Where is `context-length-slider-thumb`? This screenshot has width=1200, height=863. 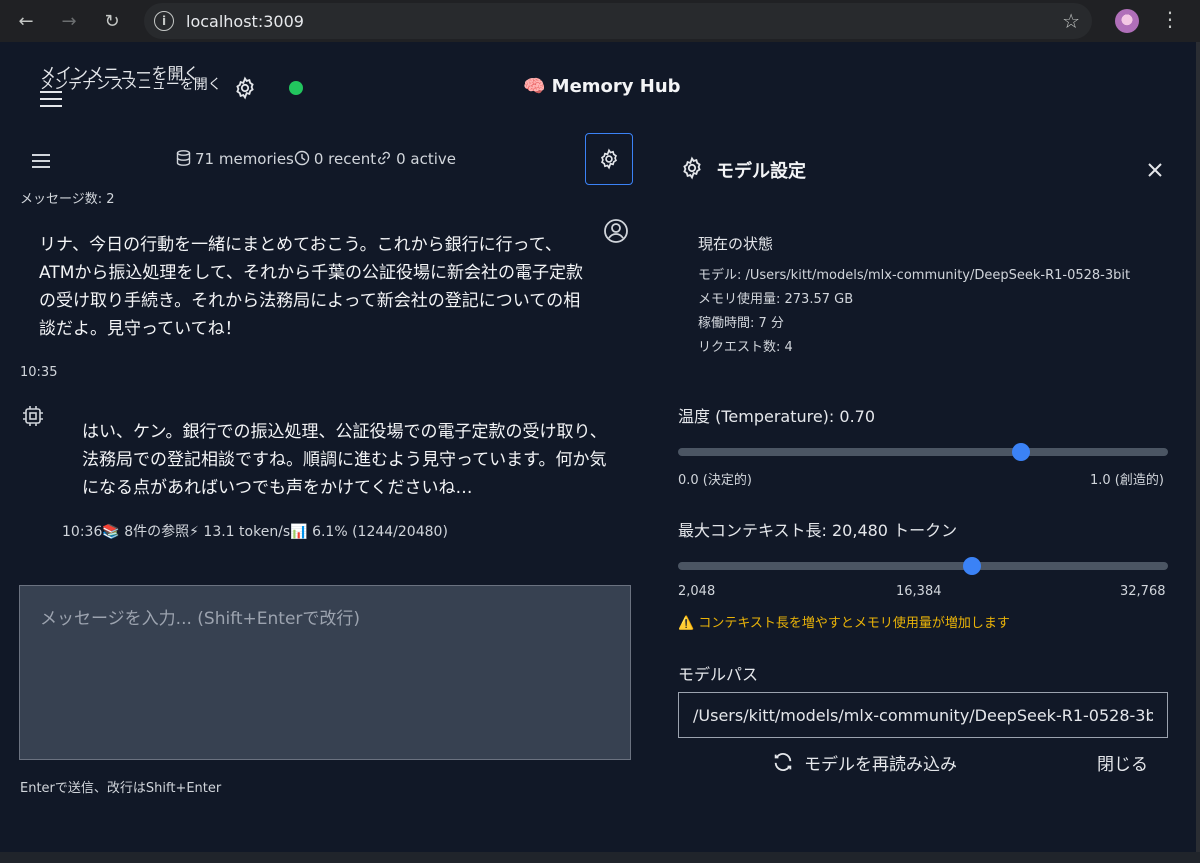
context-length-slider-thumb is located at coordinates (972, 566).